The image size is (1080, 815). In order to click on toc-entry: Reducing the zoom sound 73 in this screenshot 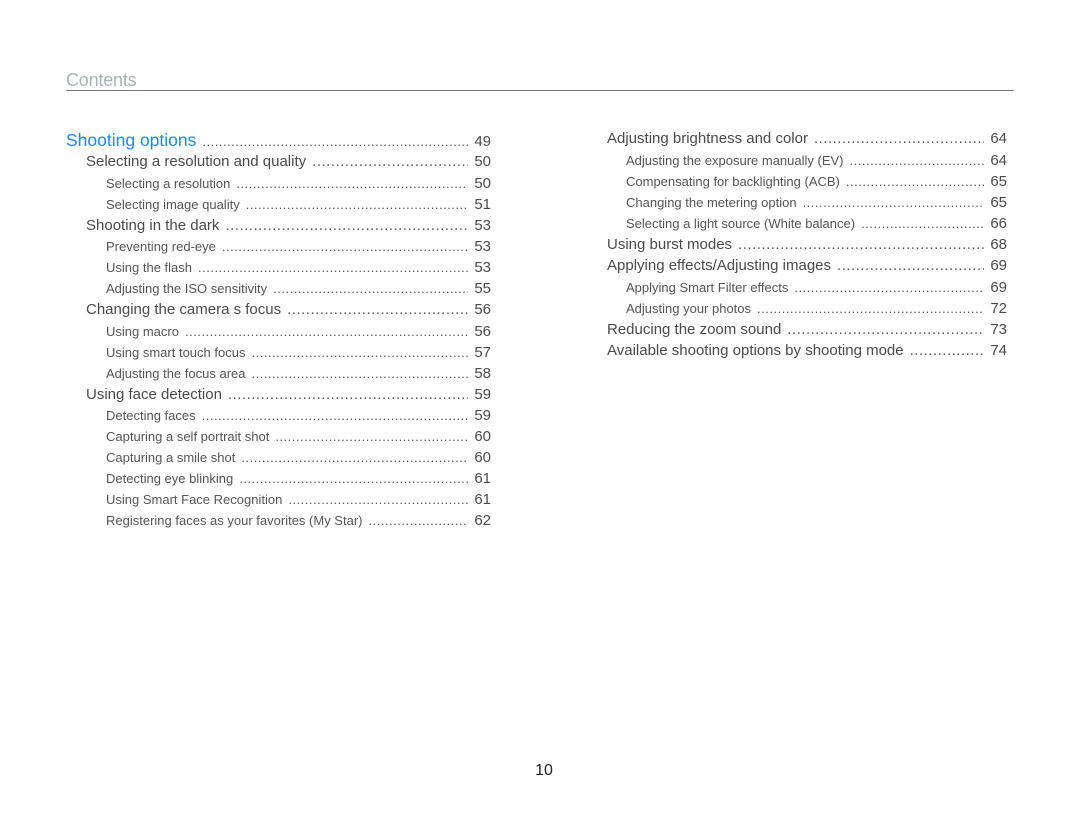, I will do `click(807, 332)`.